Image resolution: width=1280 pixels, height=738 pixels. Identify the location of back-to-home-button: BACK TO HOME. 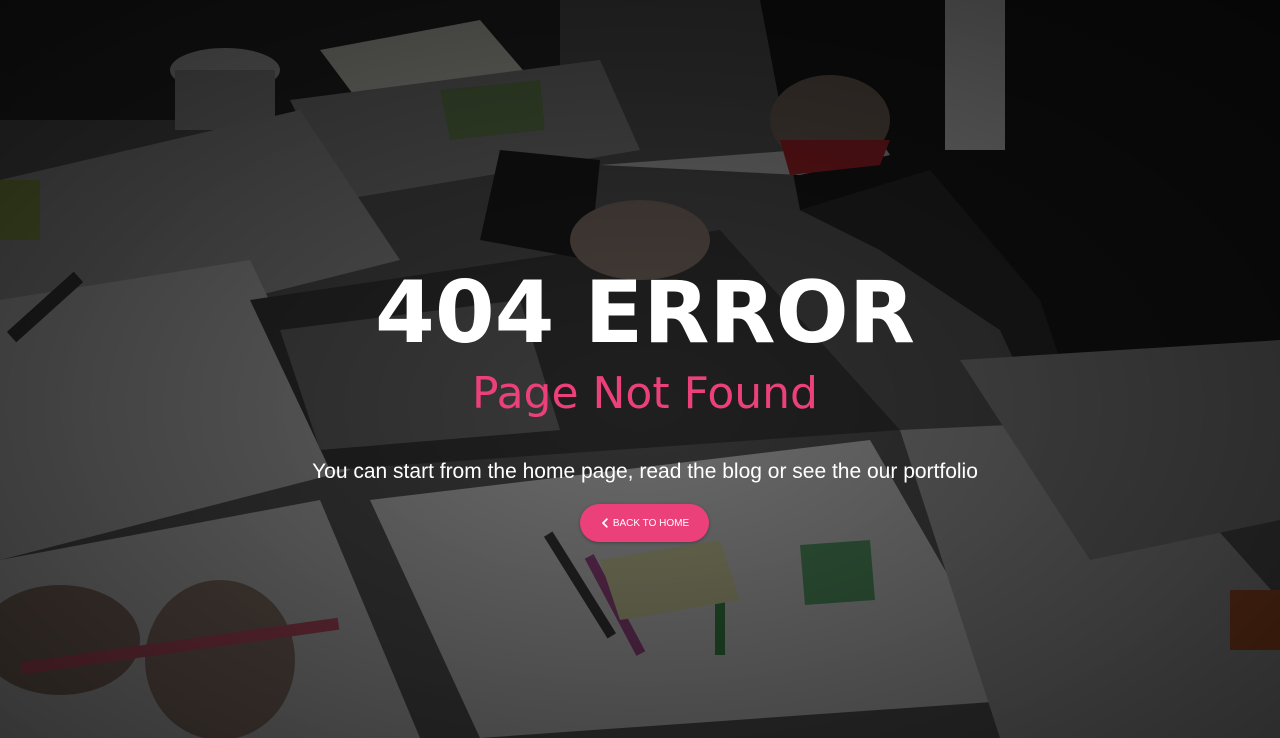
(644, 523).